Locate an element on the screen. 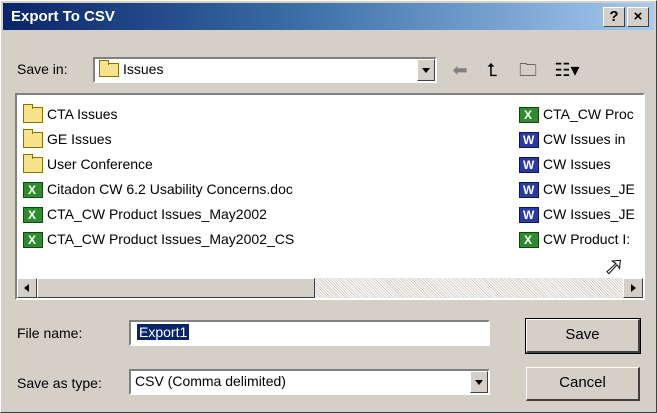 Image resolution: width=657 pixels, height=413 pixels. list-item-label: Citadon CW 6.2 Usability Concerns.doc is located at coordinates (170, 189).